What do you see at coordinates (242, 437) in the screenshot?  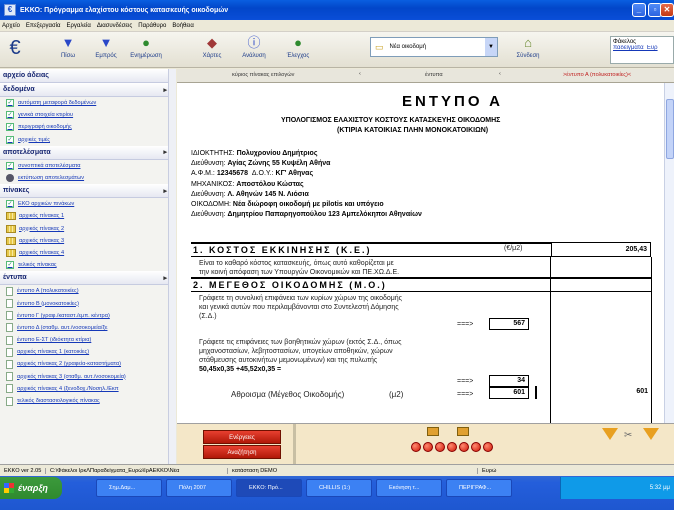 I see `actions-button: Ενέργειες` at bounding box center [242, 437].